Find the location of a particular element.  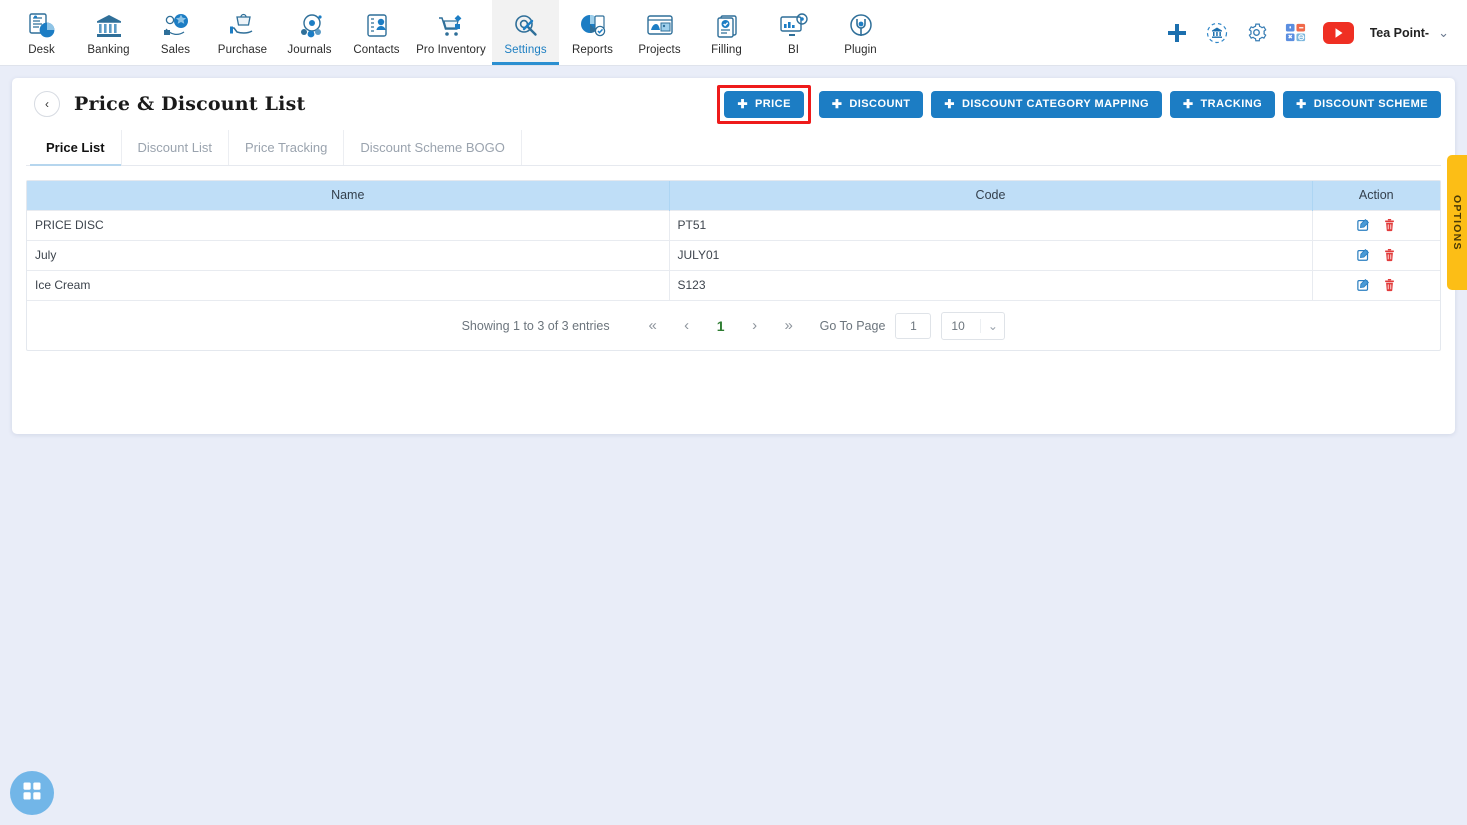

nav-item-contacts: Contacts is located at coordinates (376, 32).